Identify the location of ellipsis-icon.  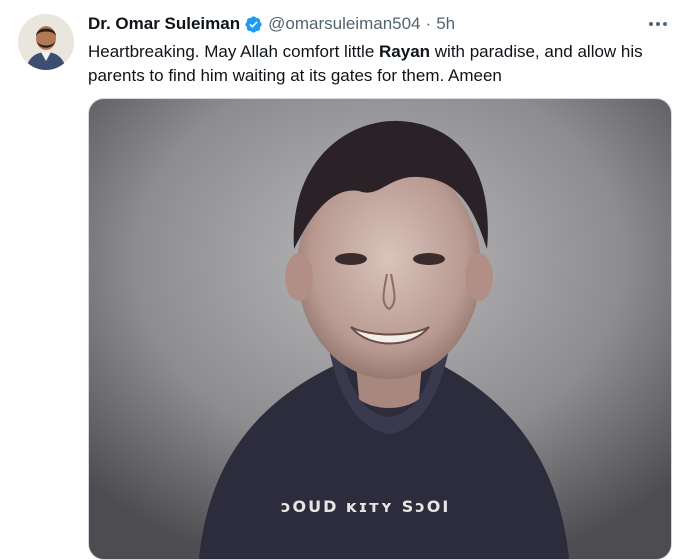
(658, 24).